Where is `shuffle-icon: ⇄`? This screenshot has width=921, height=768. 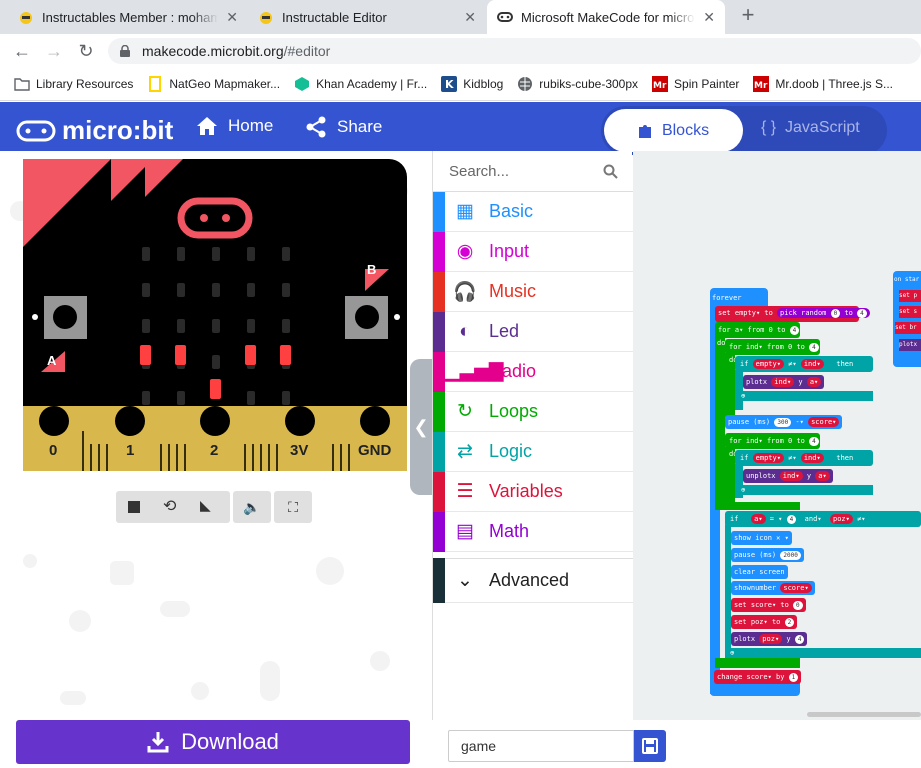 shuffle-icon: ⇄ is located at coordinates (465, 451).